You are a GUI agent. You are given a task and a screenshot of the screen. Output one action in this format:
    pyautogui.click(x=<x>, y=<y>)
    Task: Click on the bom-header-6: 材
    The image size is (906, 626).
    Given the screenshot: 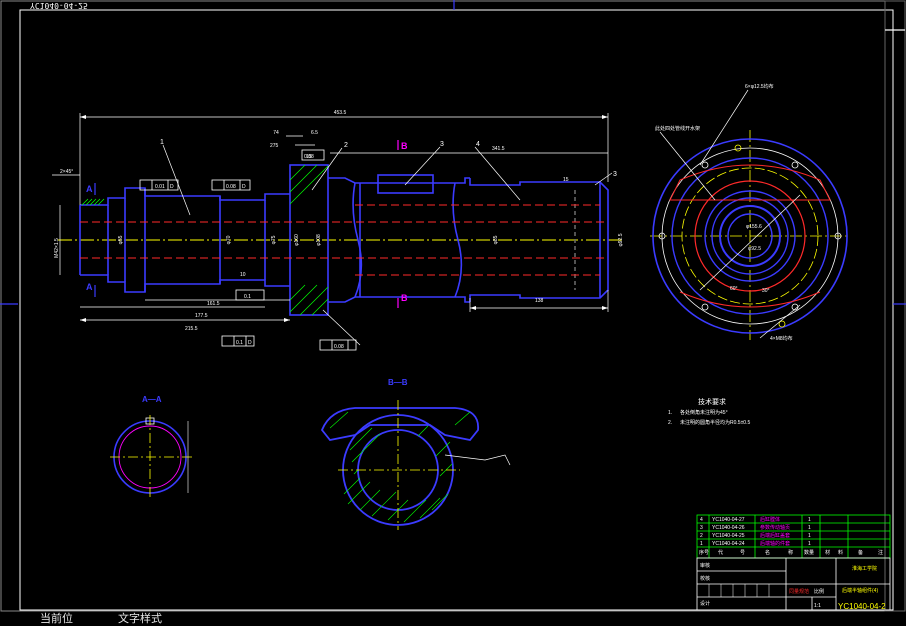 What is the action you would take?
    pyautogui.click(x=827, y=552)
    